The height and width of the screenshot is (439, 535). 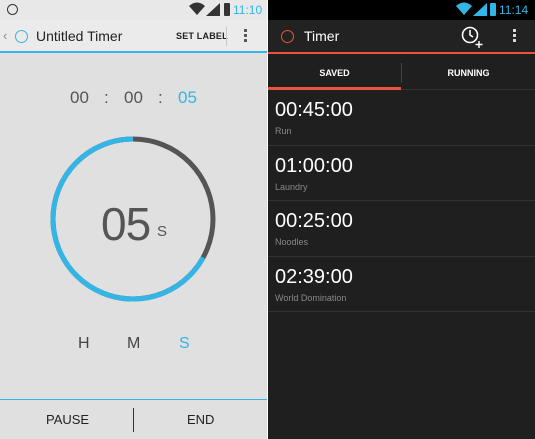 I want to click on status-bar: 11:10, so click(x=133, y=10).